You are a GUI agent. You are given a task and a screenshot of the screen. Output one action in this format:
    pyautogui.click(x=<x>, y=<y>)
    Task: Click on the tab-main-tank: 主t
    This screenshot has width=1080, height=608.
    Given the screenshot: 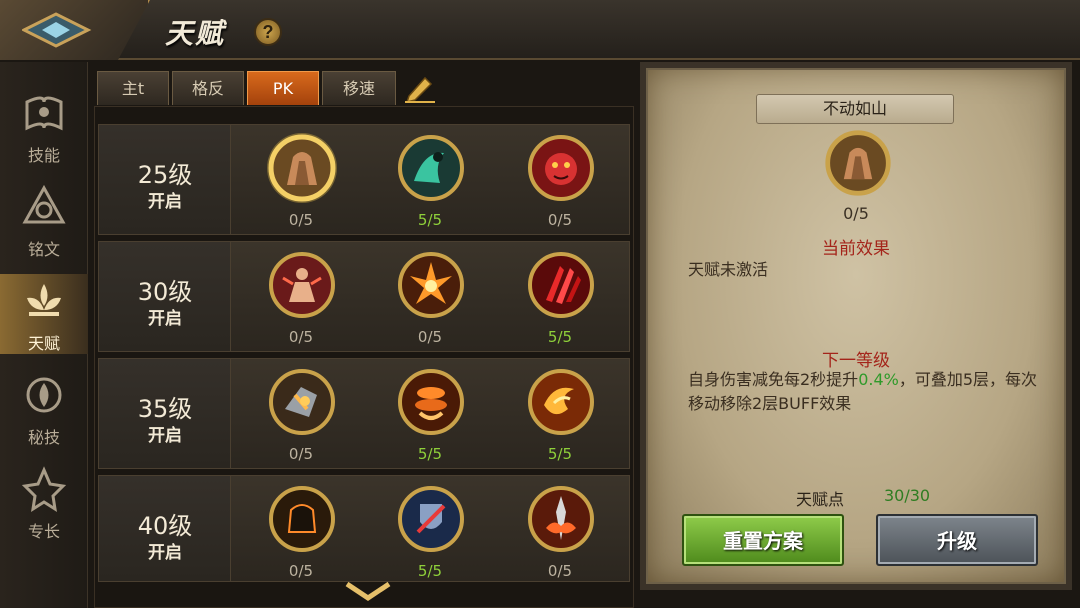 What is the action you would take?
    pyautogui.click(x=133, y=88)
    